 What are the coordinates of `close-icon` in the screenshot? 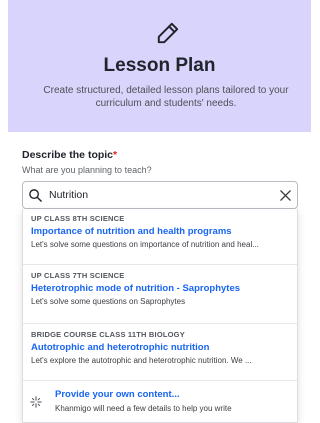 It's located at (285, 195).